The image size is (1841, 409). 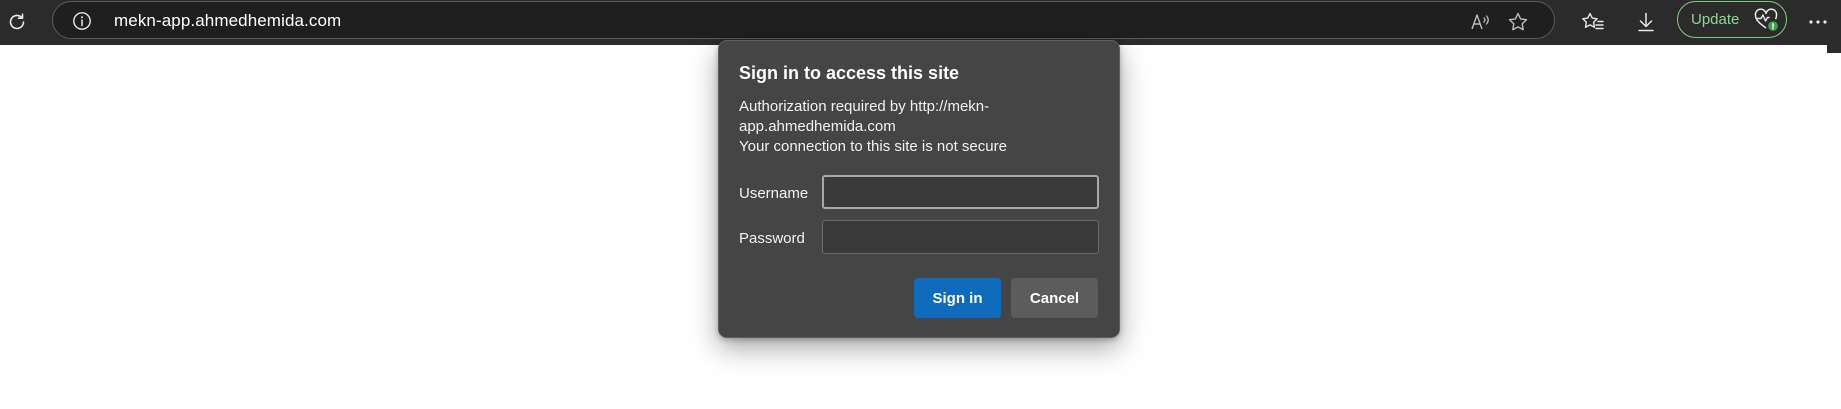 What do you see at coordinates (774, 193) in the screenshot?
I see `username-label: Username` at bounding box center [774, 193].